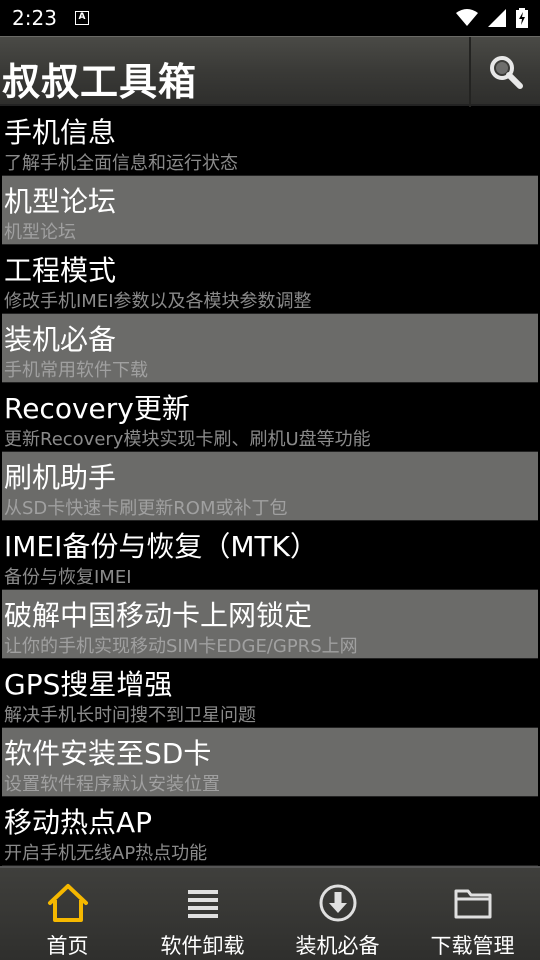 This screenshot has width=540, height=960. What do you see at coordinates (60, 339) in the screenshot?
I see `item-title: 装机必备` at bounding box center [60, 339].